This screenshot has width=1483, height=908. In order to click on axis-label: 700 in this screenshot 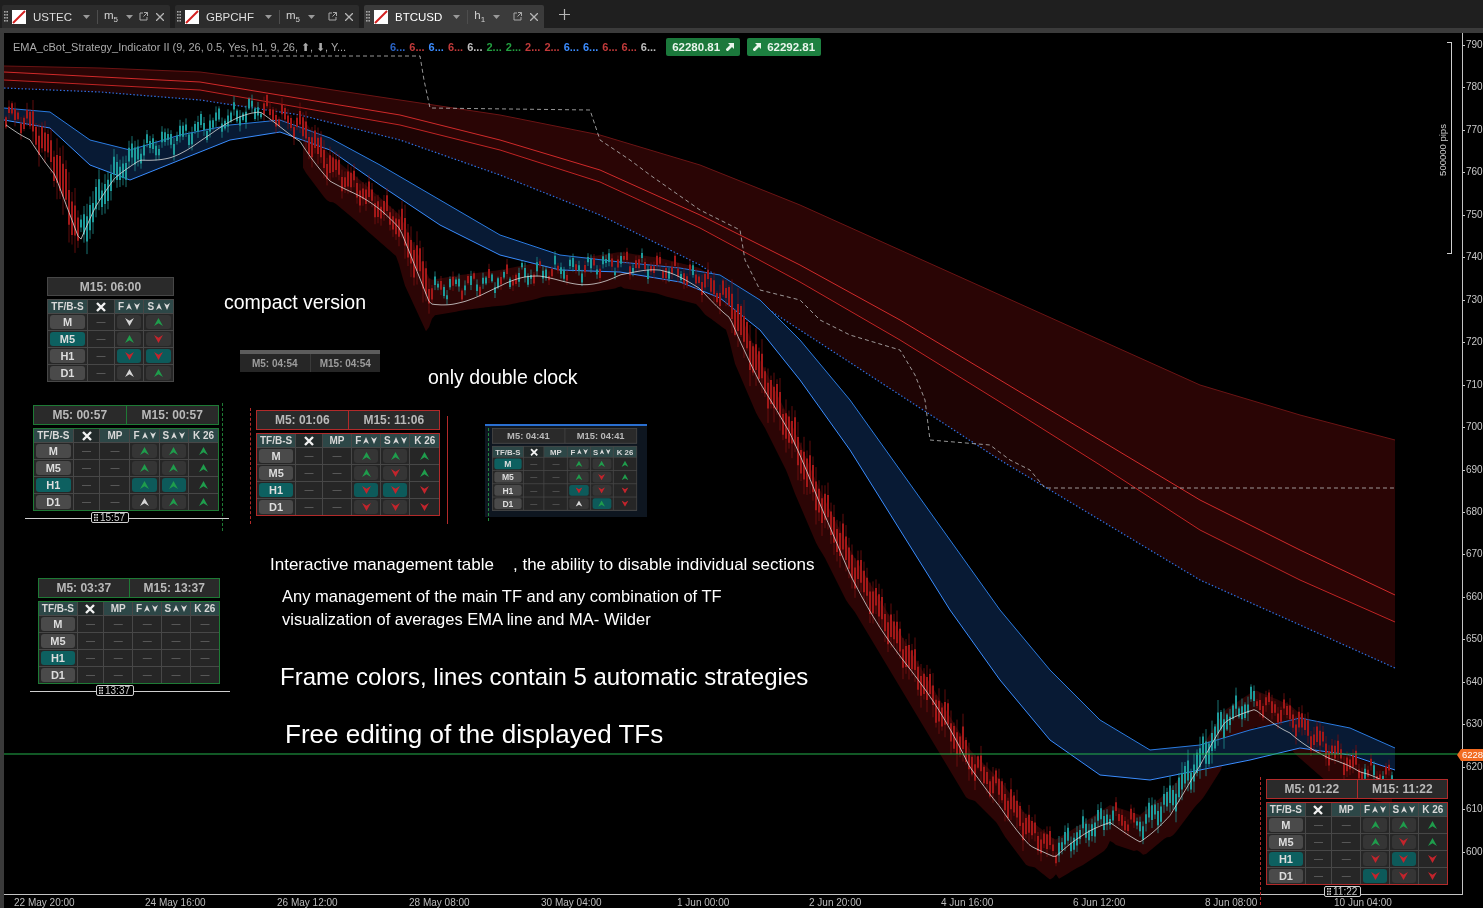, I will do `click(1473, 427)`.